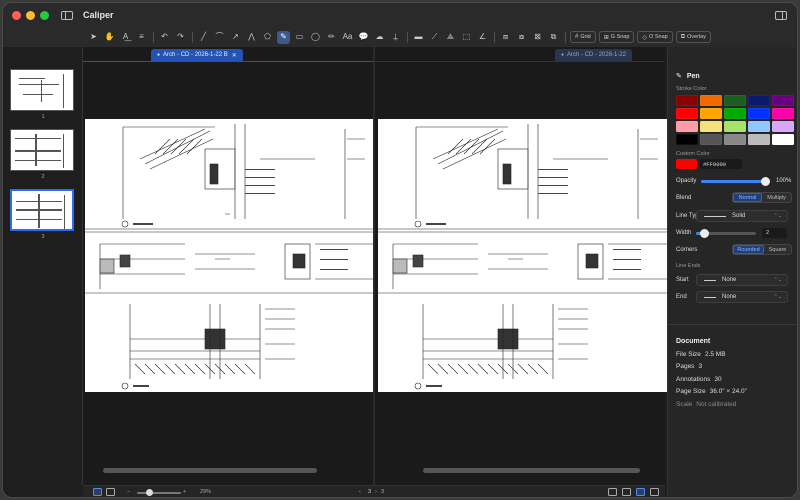 This screenshot has height=500, width=800. What do you see at coordinates (774, 233) in the screenshot?
I see `width-value-field: 2` at bounding box center [774, 233].